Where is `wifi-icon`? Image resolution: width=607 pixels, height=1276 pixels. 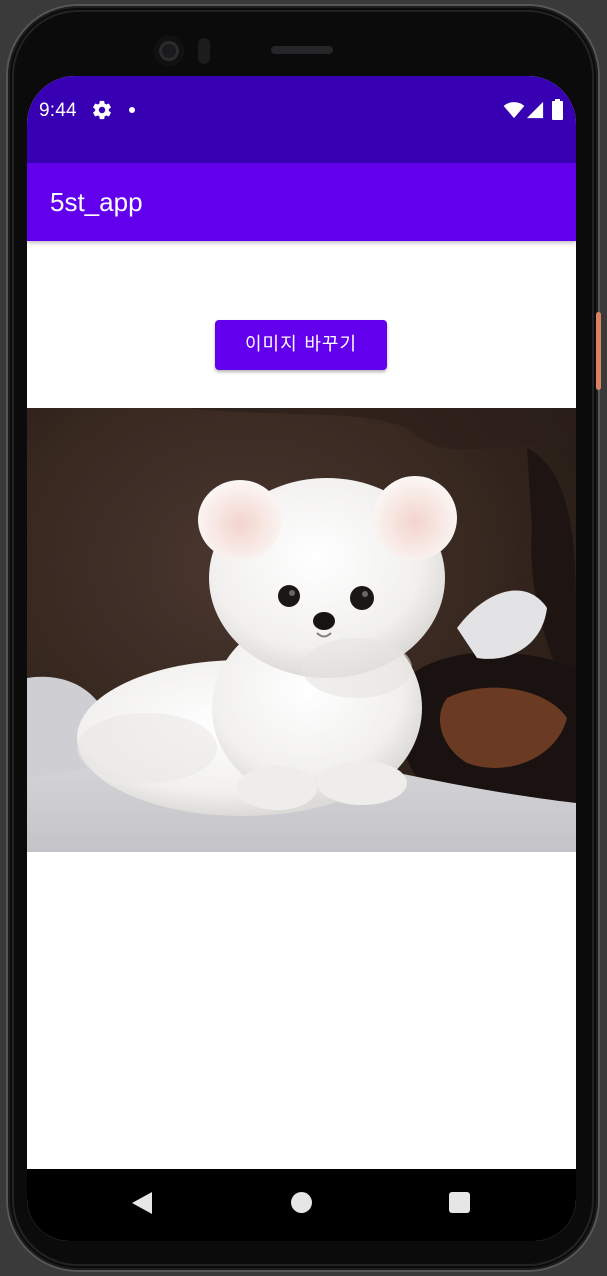
wifi-icon is located at coordinates (514, 110).